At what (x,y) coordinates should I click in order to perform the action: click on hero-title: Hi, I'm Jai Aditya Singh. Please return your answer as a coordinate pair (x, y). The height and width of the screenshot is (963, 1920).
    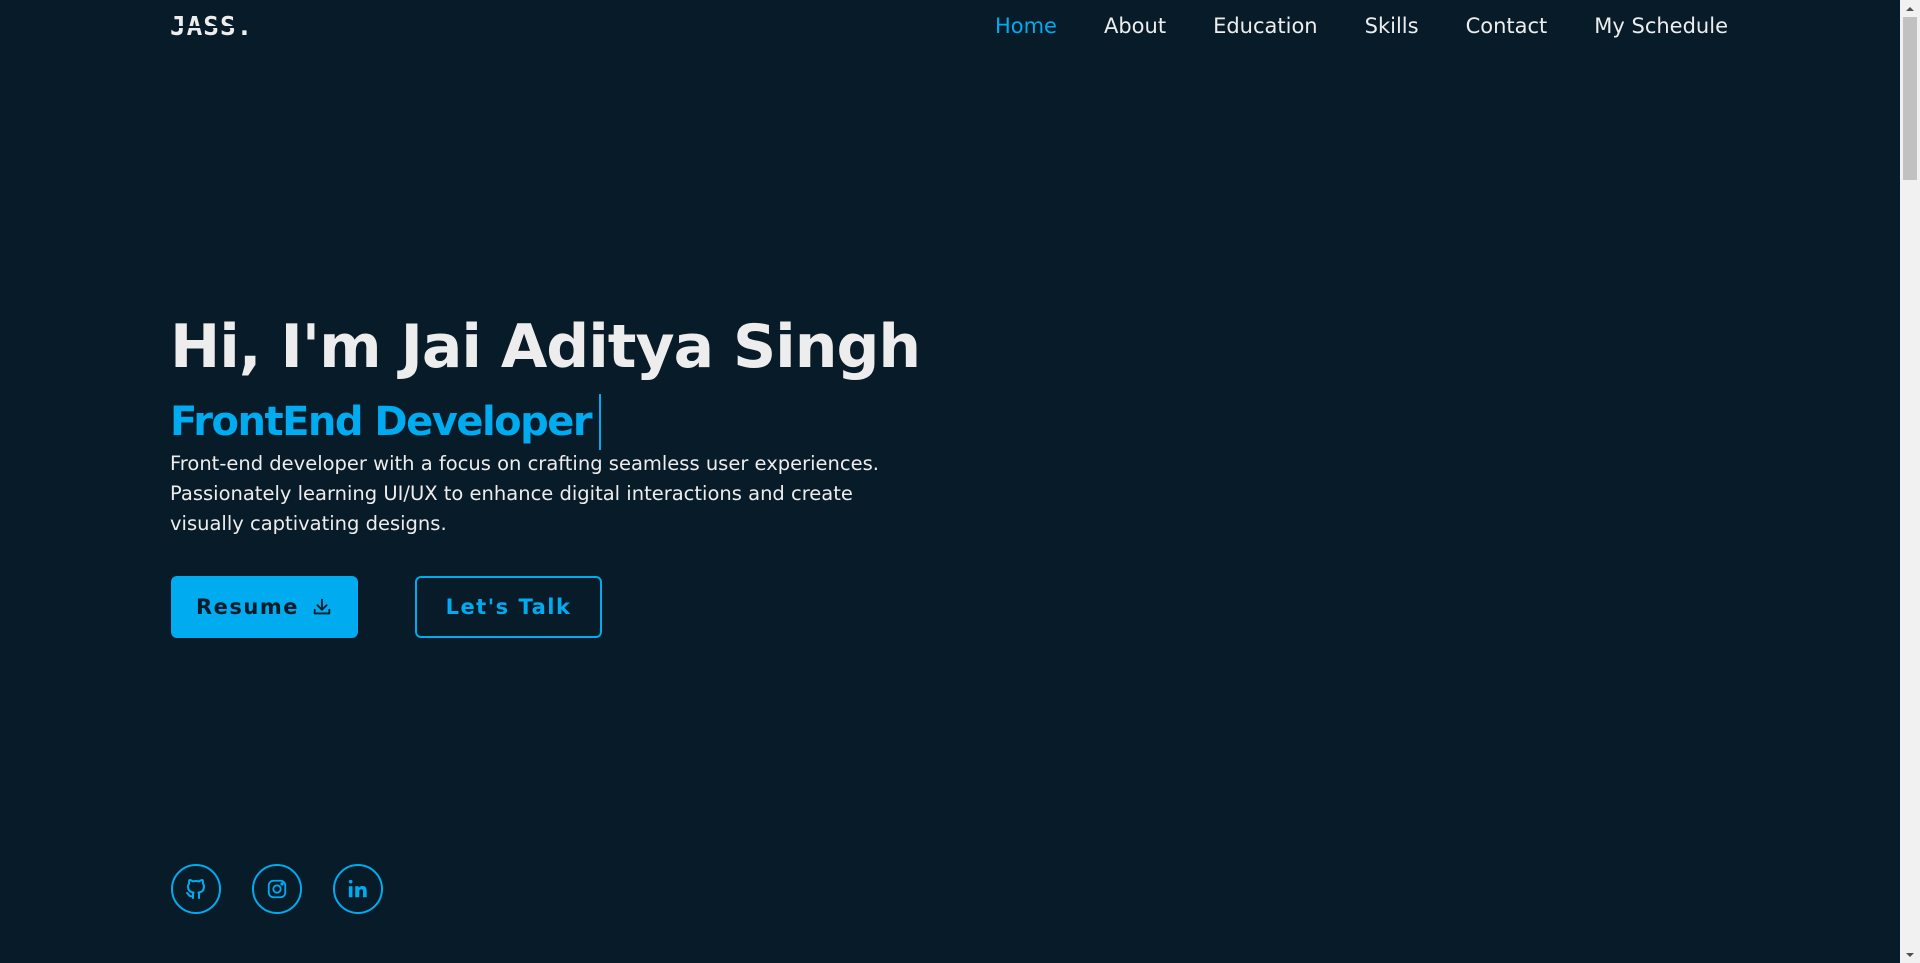
    Looking at the image, I should click on (545, 347).